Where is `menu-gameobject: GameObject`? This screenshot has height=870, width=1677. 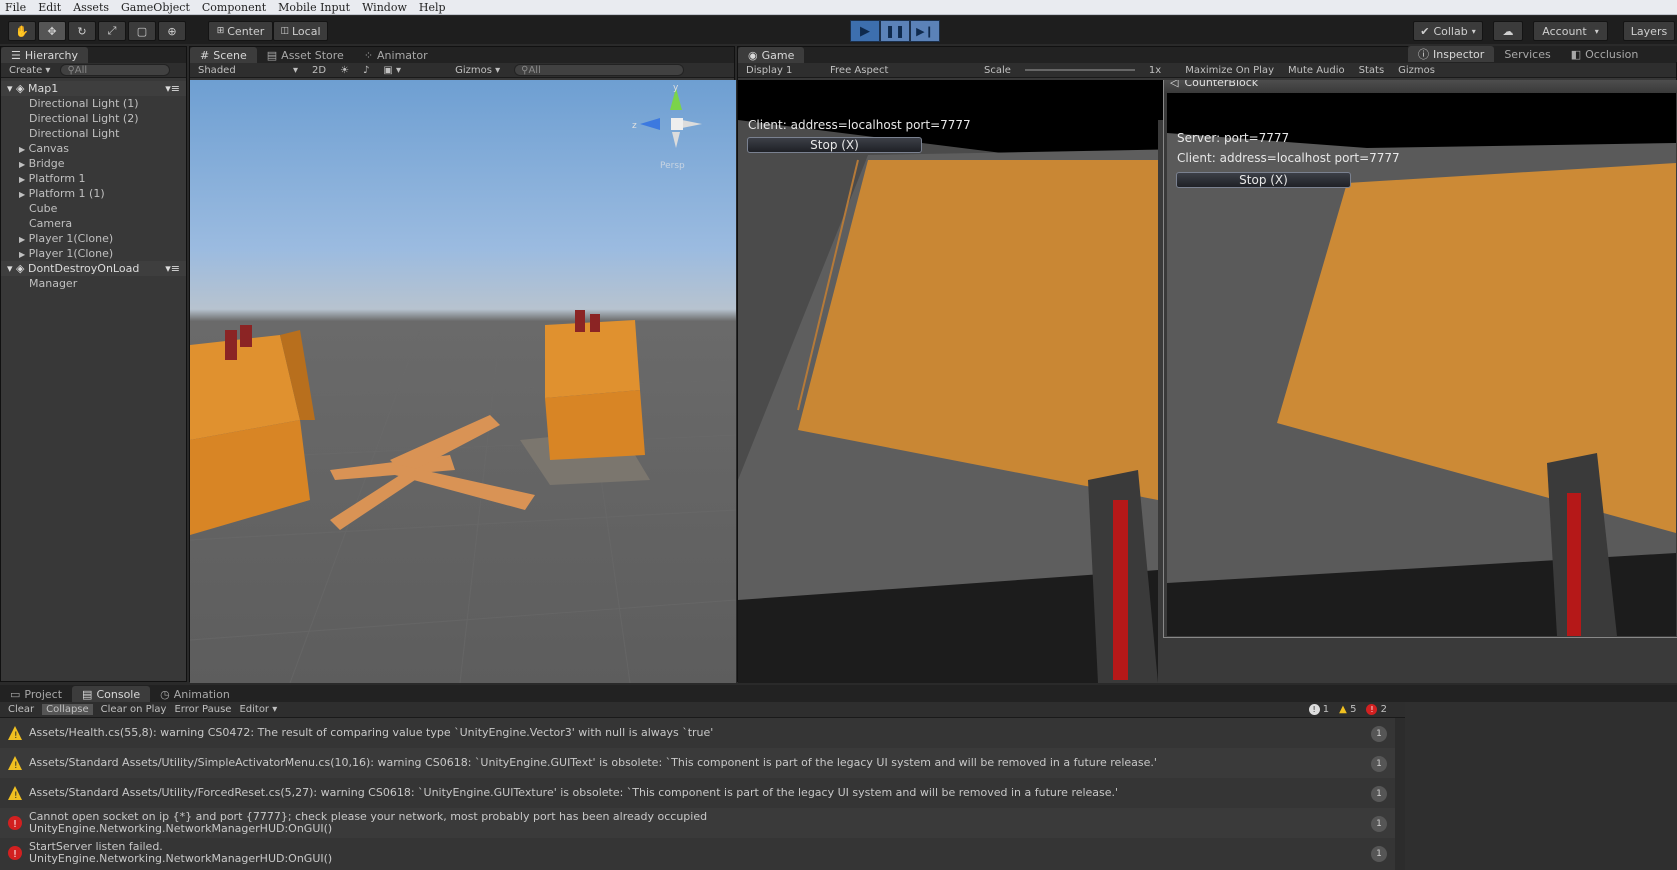 menu-gameobject: GameObject is located at coordinates (156, 7).